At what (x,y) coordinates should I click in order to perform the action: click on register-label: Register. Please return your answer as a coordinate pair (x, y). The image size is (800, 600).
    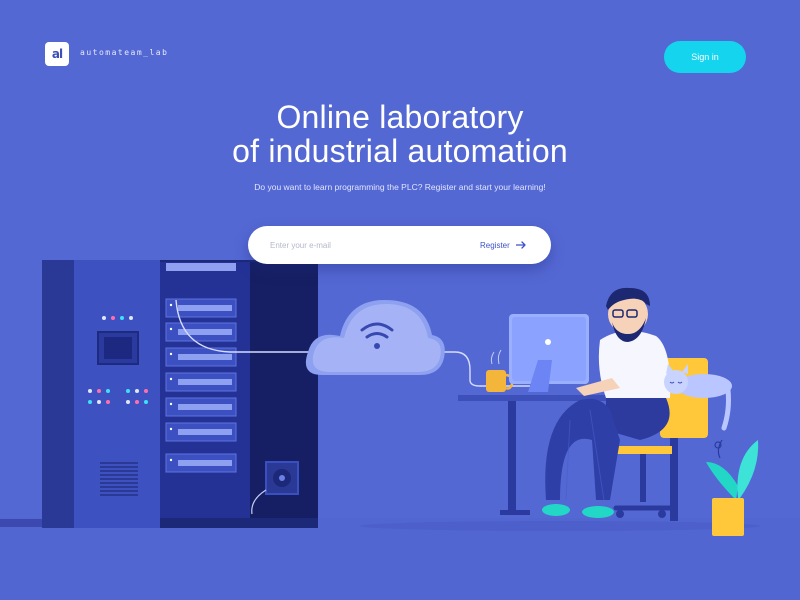
    Looking at the image, I should click on (495, 245).